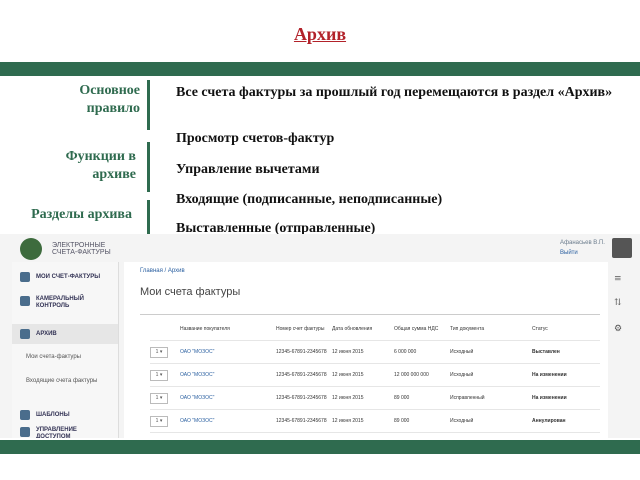 The image size is (640, 480). Describe the element at coordinates (176, 271) in the screenshot. I see `breadcrumb-archive: Архив` at that location.